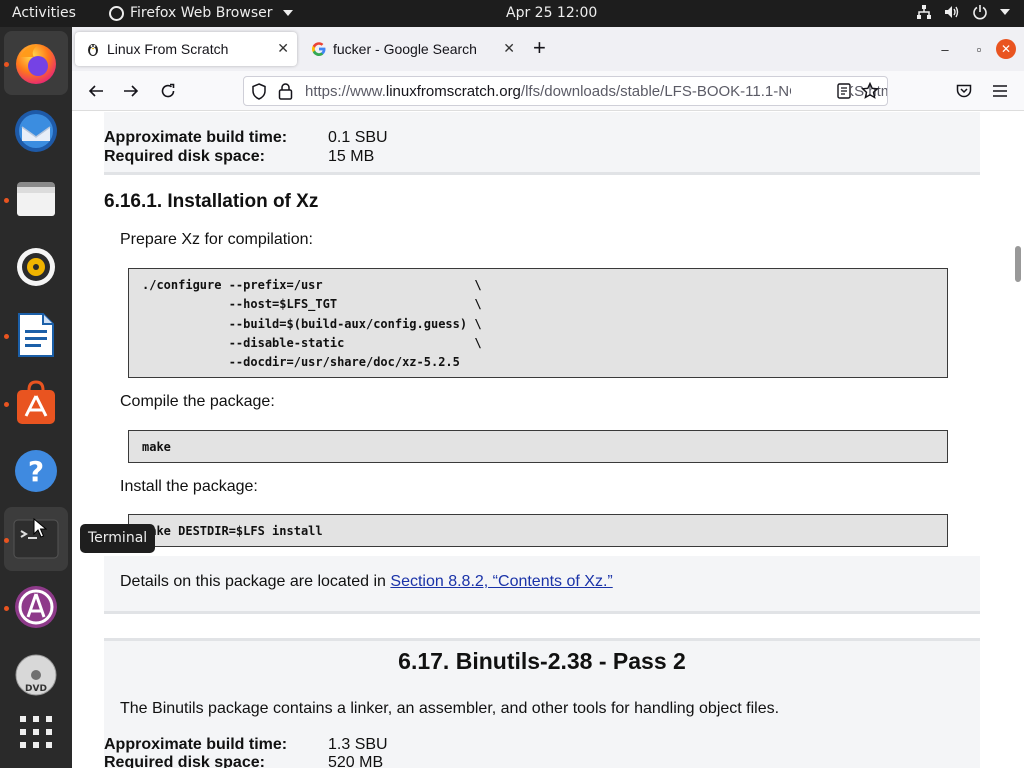 This screenshot has height=768, width=1024. Describe the element at coordinates (356, 761) in the screenshot. I see `disk-space-value: 520 MB` at that location.